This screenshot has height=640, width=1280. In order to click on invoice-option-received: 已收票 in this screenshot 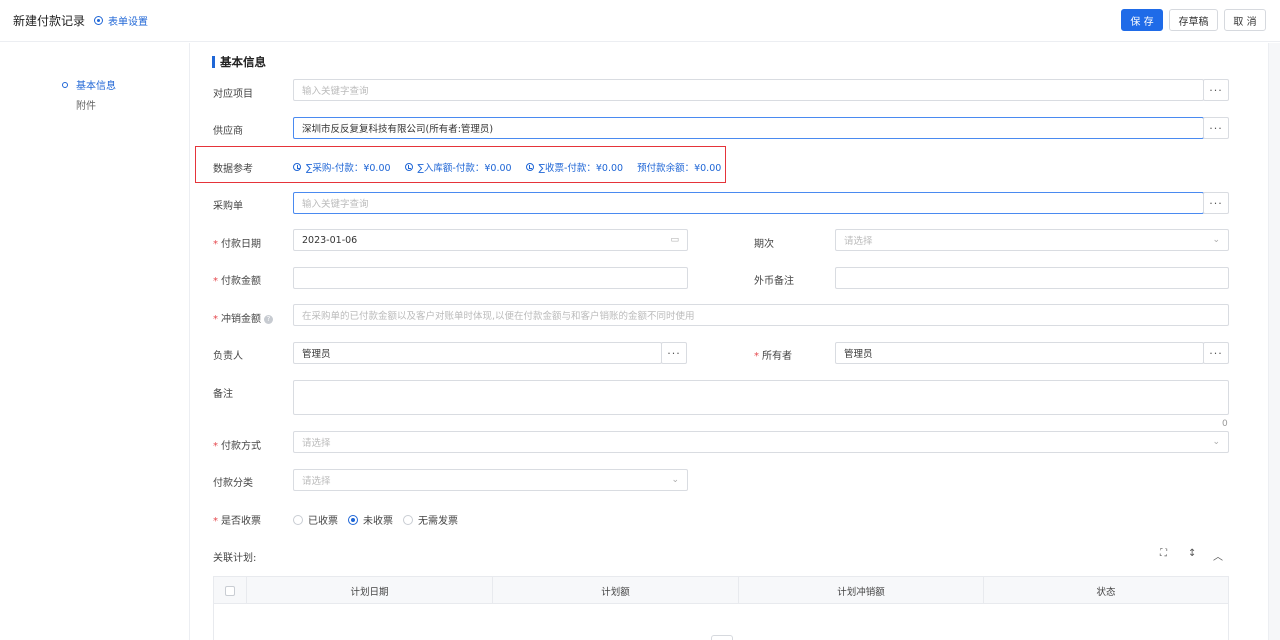, I will do `click(315, 519)`.